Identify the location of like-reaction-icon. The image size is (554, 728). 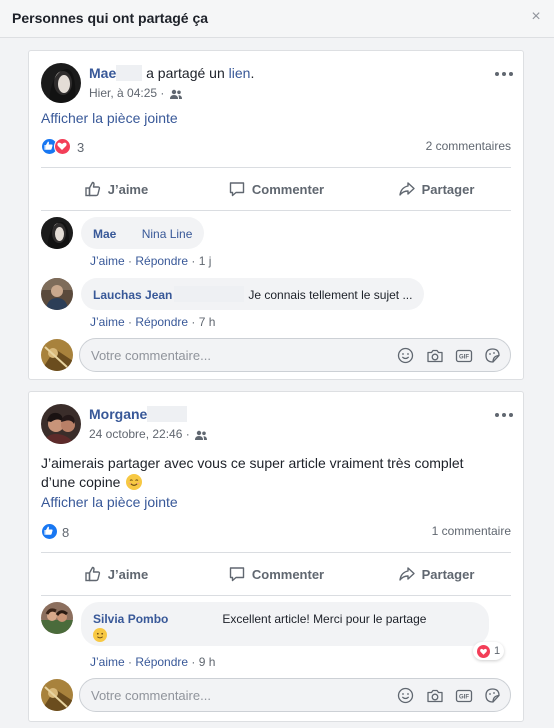
(49, 531).